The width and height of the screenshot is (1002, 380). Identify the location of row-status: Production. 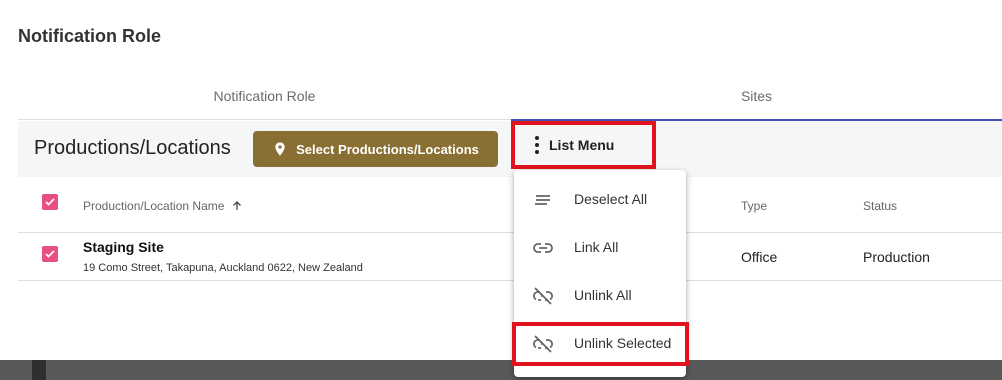
(896, 257).